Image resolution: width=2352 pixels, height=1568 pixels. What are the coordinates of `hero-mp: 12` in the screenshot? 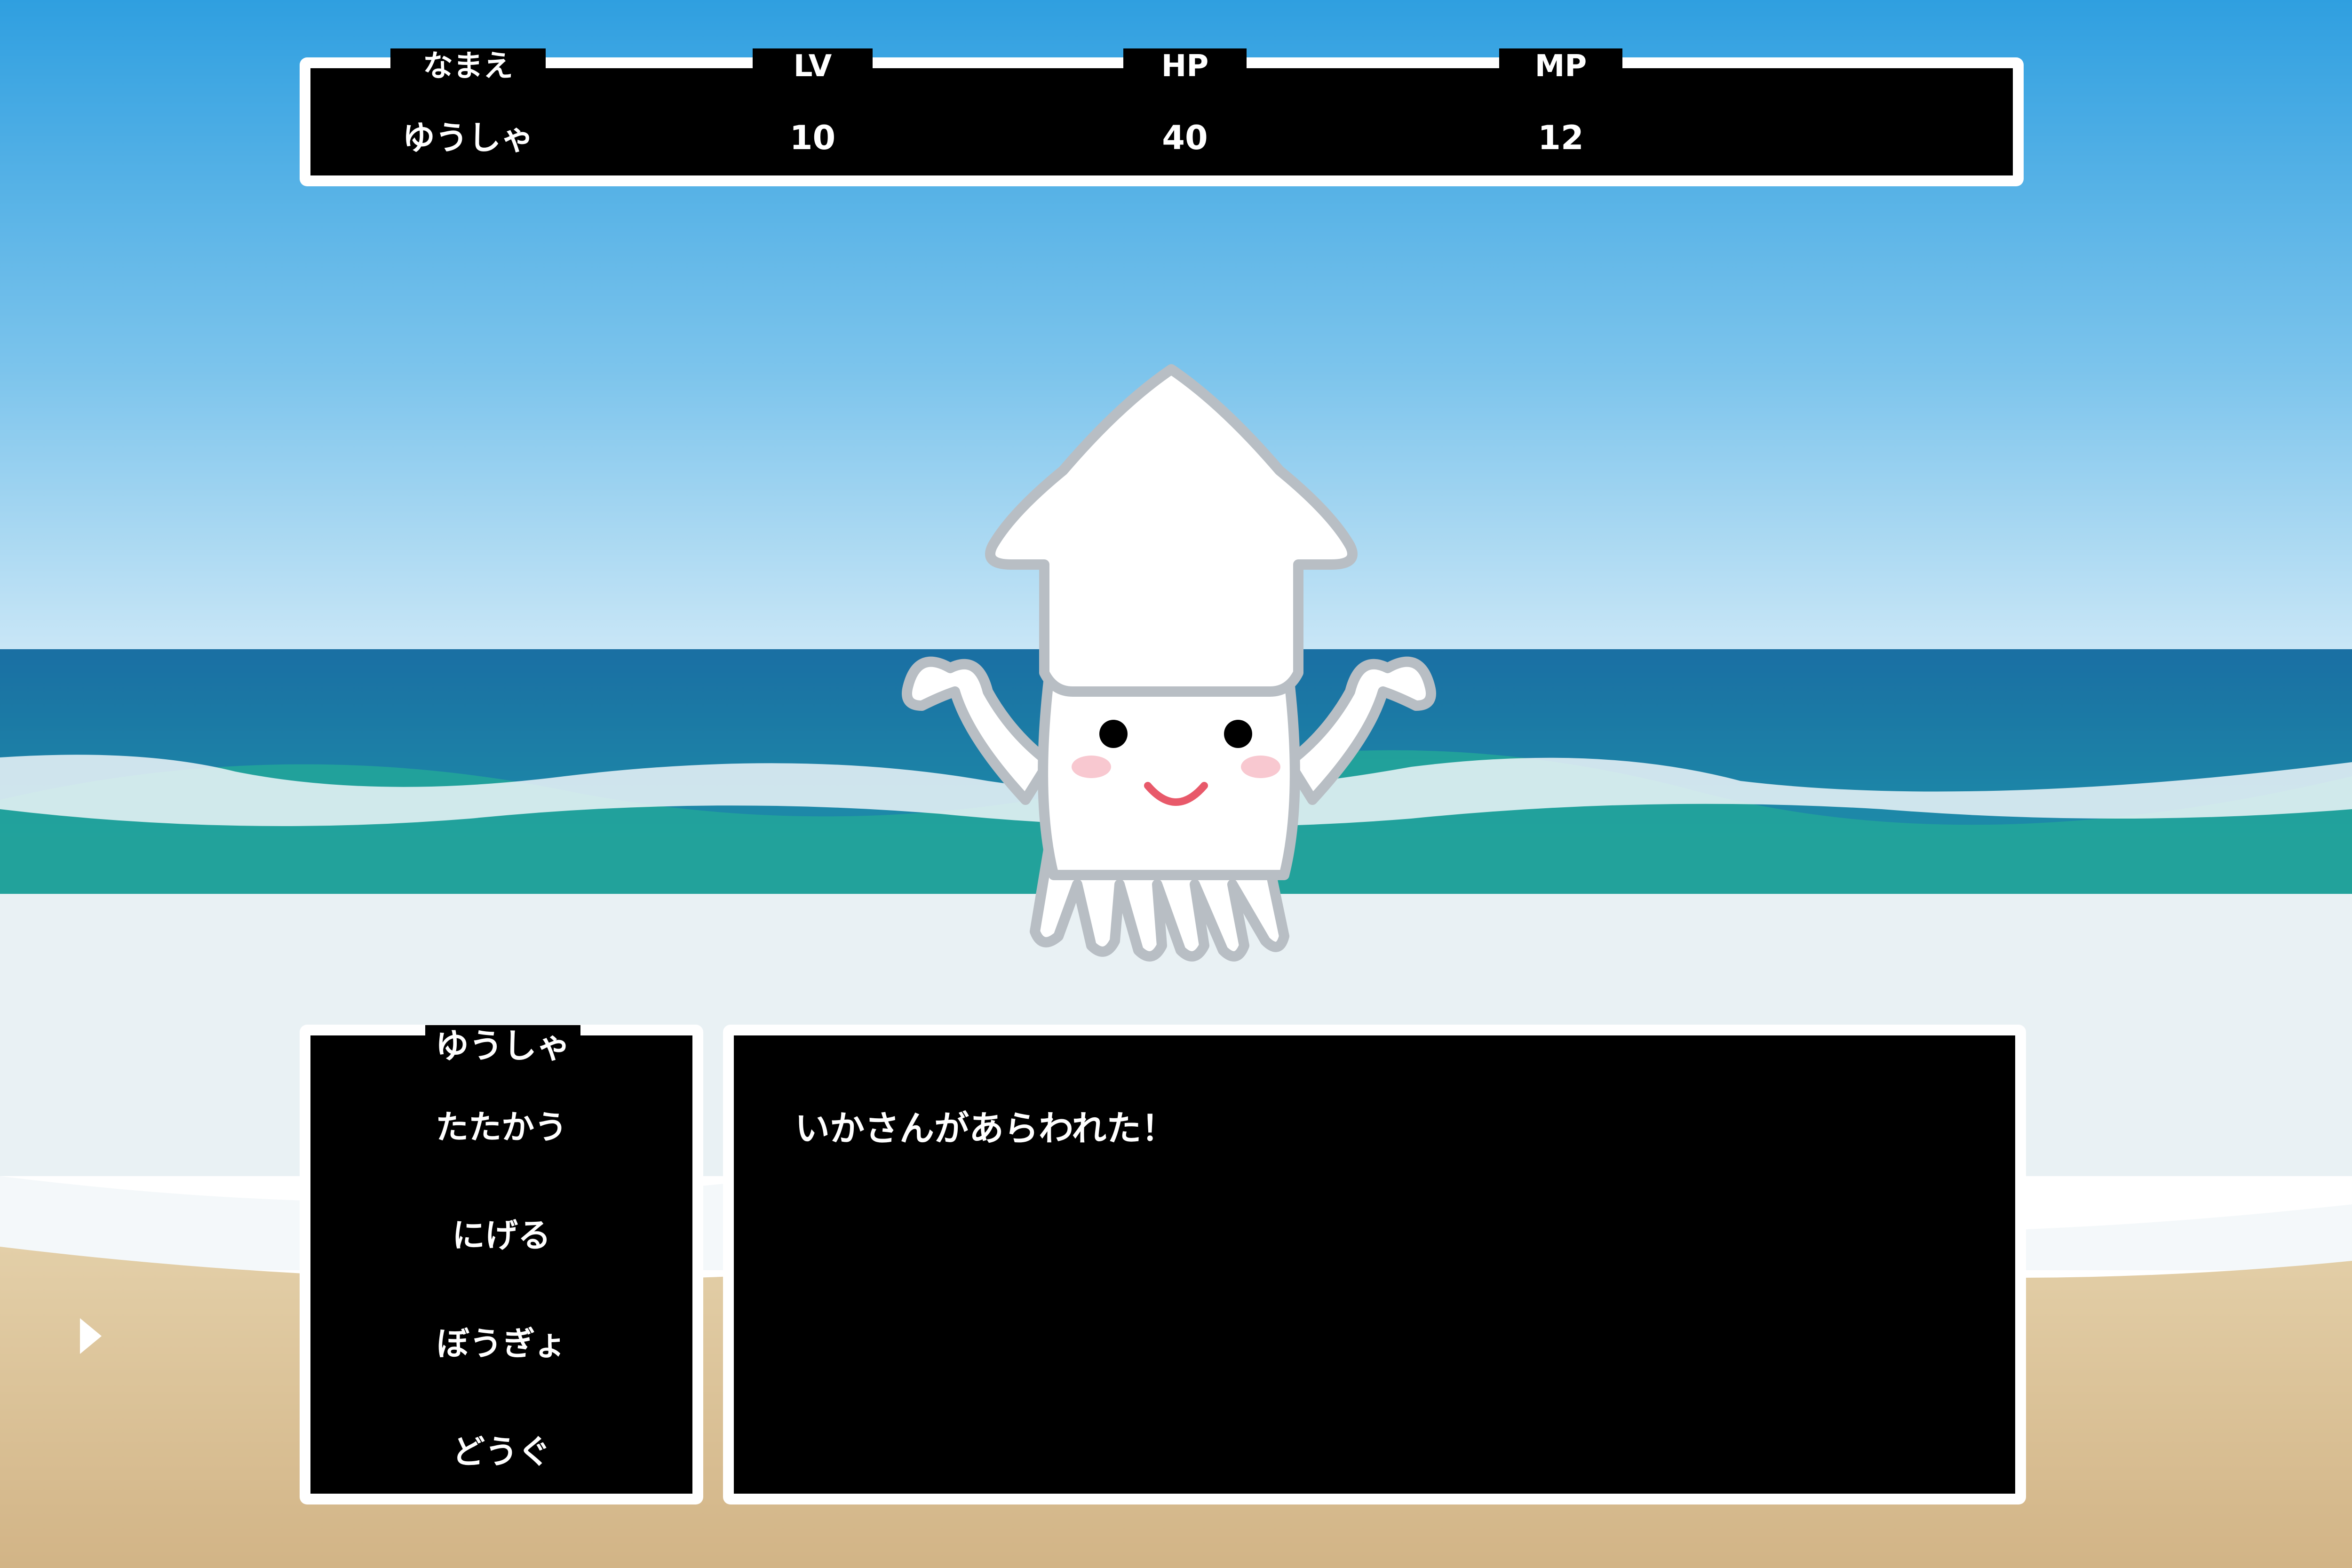 It's located at (1561, 138).